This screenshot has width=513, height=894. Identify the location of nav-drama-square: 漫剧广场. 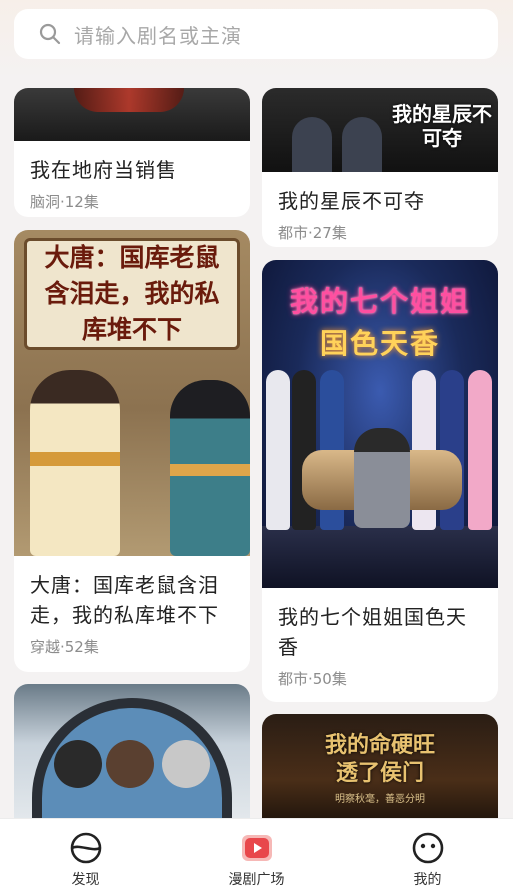
(257, 854).